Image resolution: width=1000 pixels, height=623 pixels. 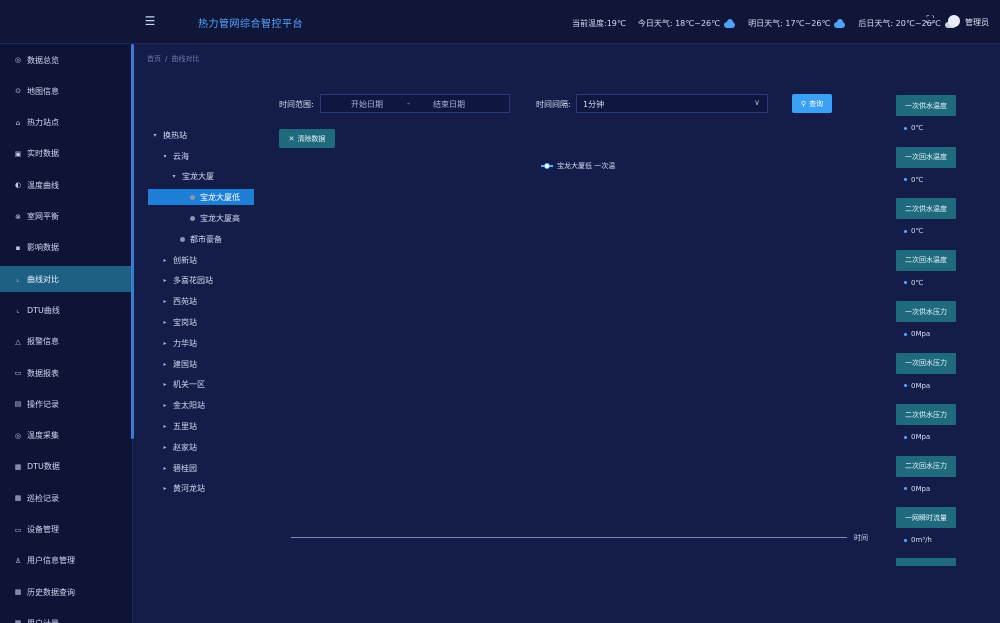 What do you see at coordinates (65, 436) in the screenshot?
I see `sidebar-item-collect: ◎ 温度采集` at bounding box center [65, 436].